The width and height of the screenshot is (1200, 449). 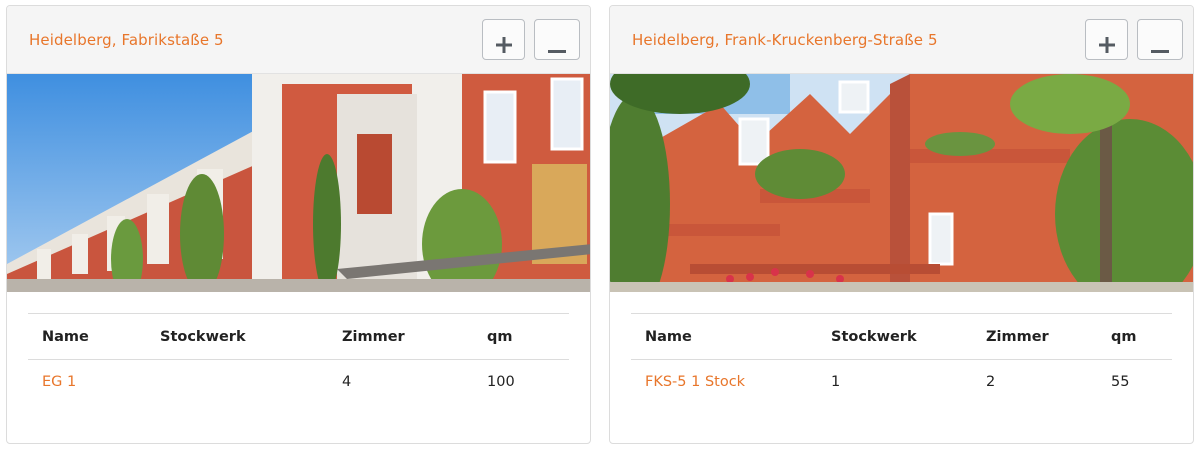 I want to click on table-row: EG 1 4 100, so click(x=298, y=382).